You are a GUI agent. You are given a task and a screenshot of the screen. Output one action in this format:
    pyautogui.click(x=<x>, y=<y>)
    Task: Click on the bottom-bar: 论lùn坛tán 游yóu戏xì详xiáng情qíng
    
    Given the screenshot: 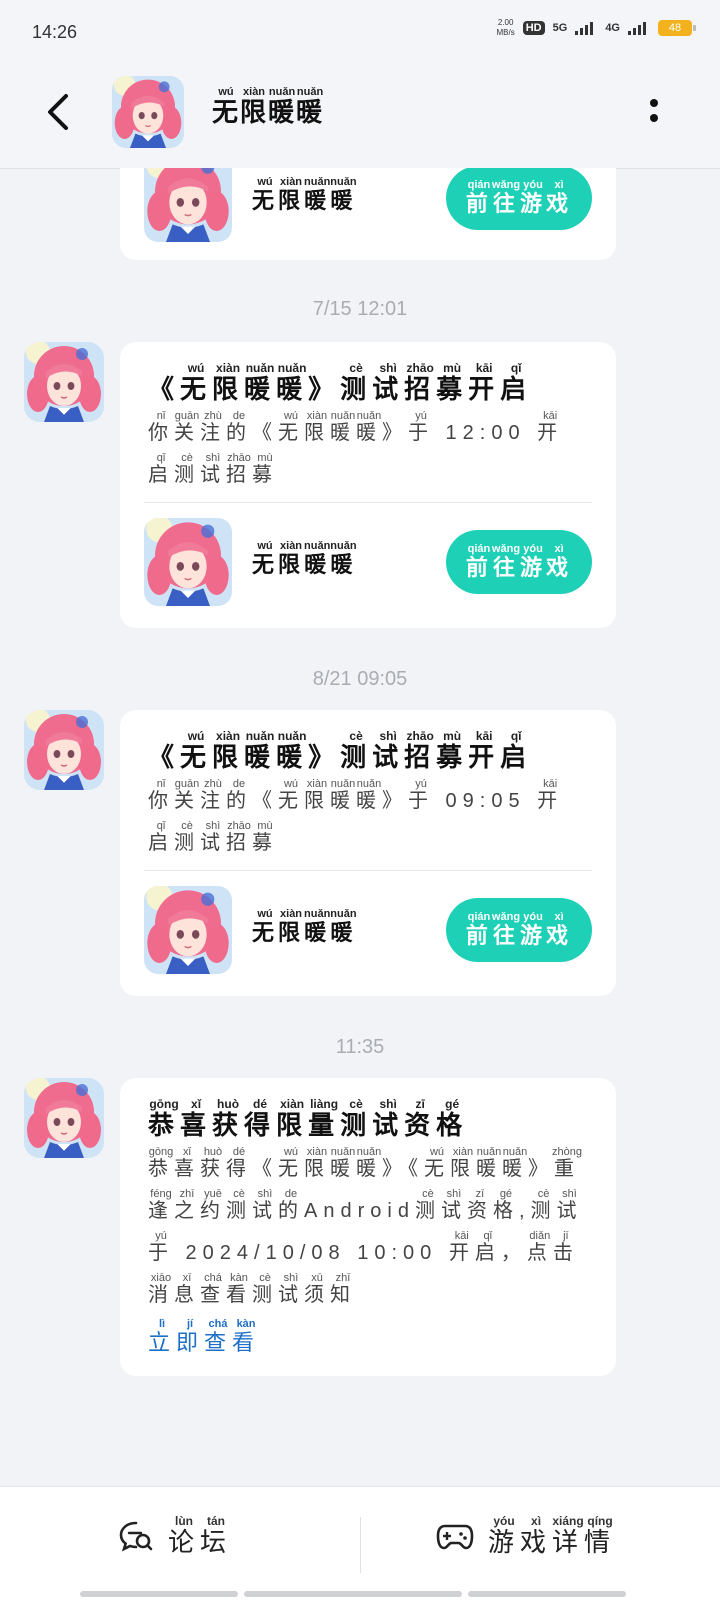 What is the action you would take?
    pyautogui.click(x=360, y=1543)
    